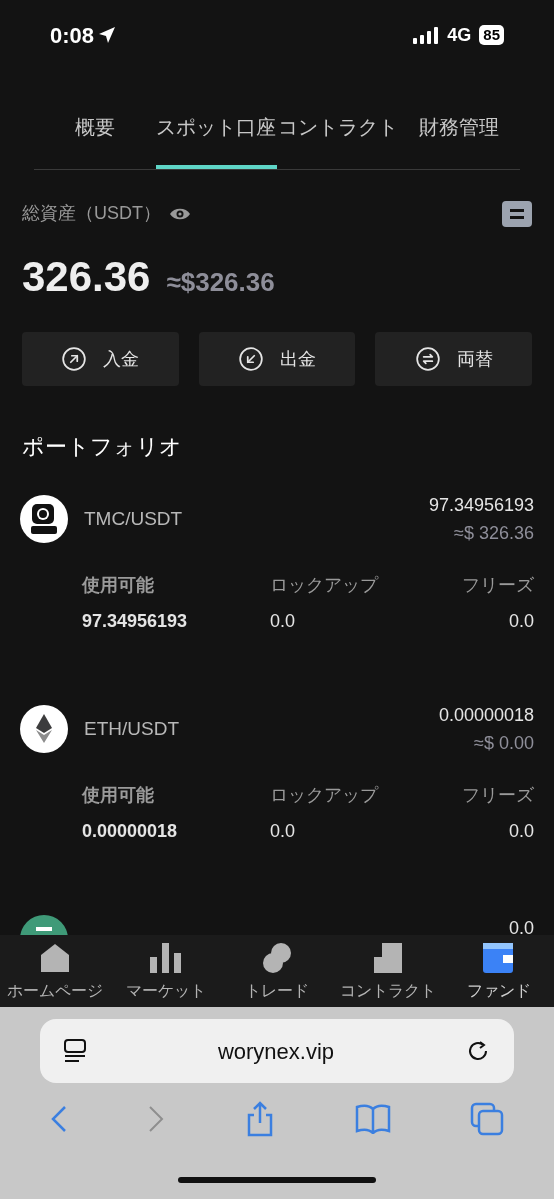  What do you see at coordinates (220, 282) in the screenshot?
I see `total-usd-value: ≈$326.36` at bounding box center [220, 282].